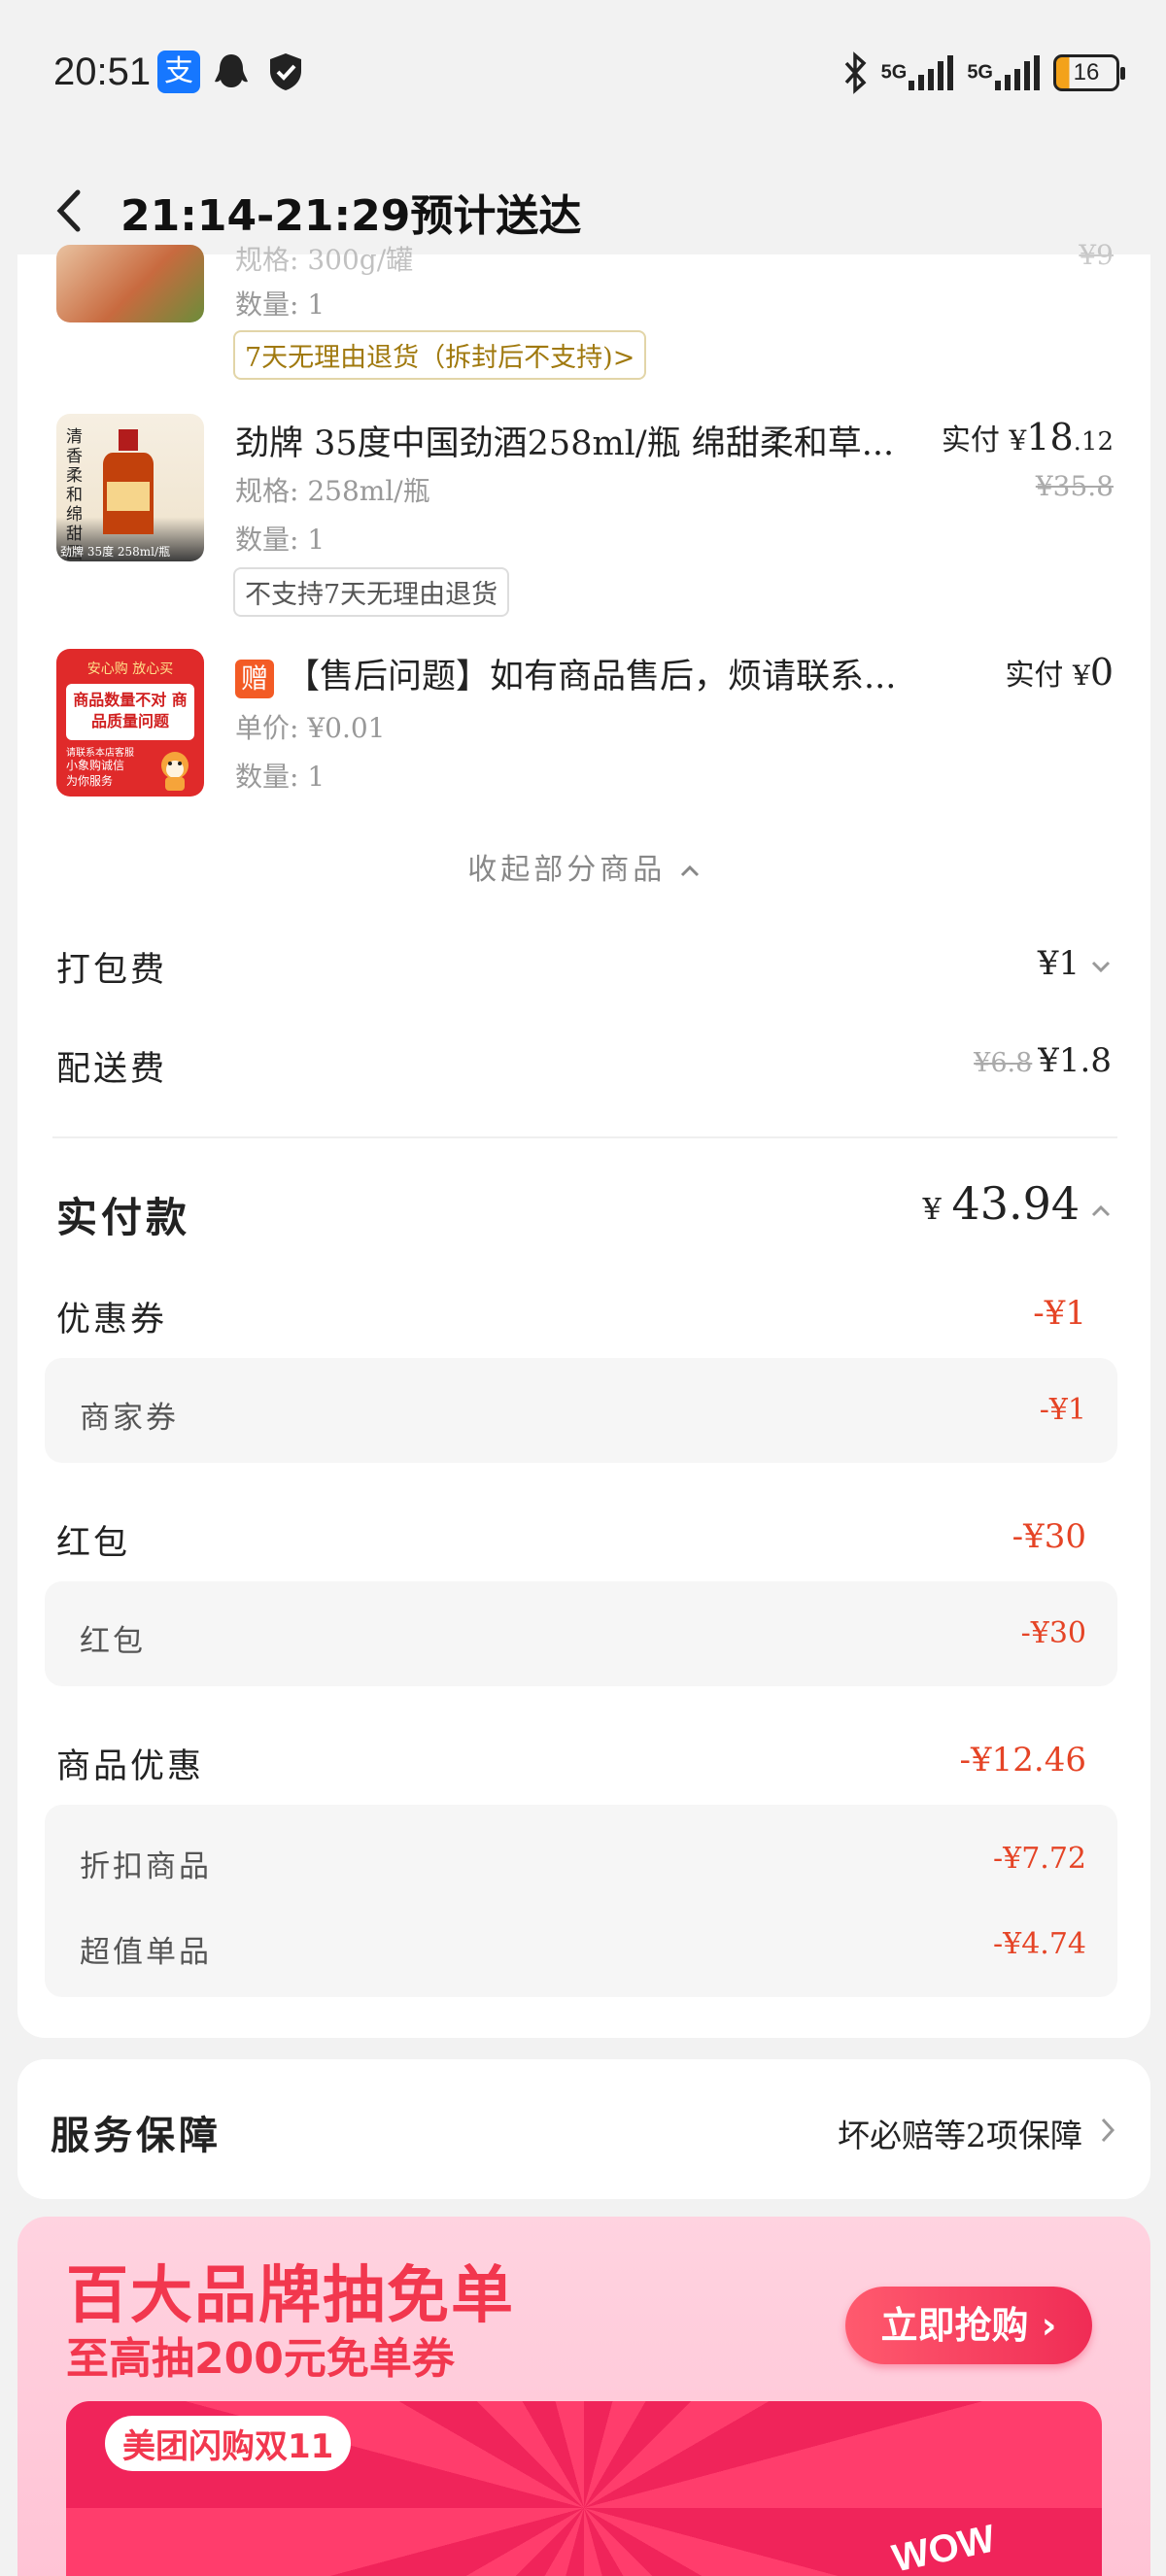  Describe the element at coordinates (1101, 967) in the screenshot. I see `chevron-down-icon` at that location.